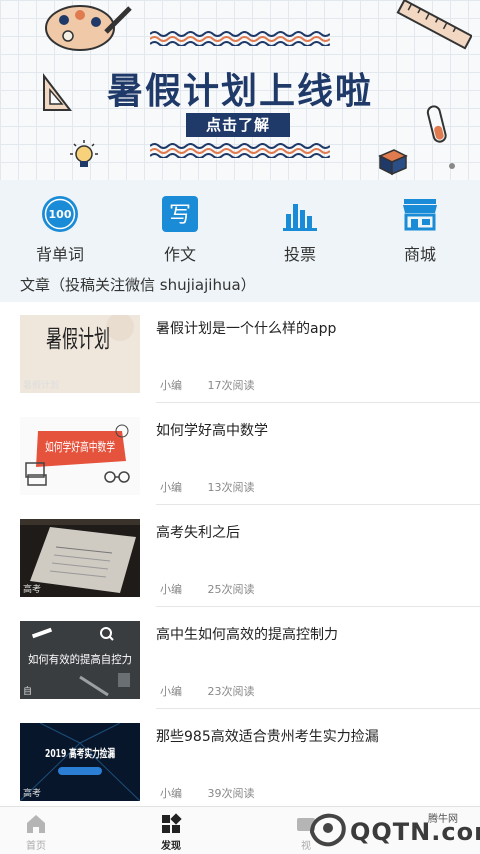  What do you see at coordinates (198, 532) in the screenshot?
I see `article-title: 高考失利之后` at bounding box center [198, 532].